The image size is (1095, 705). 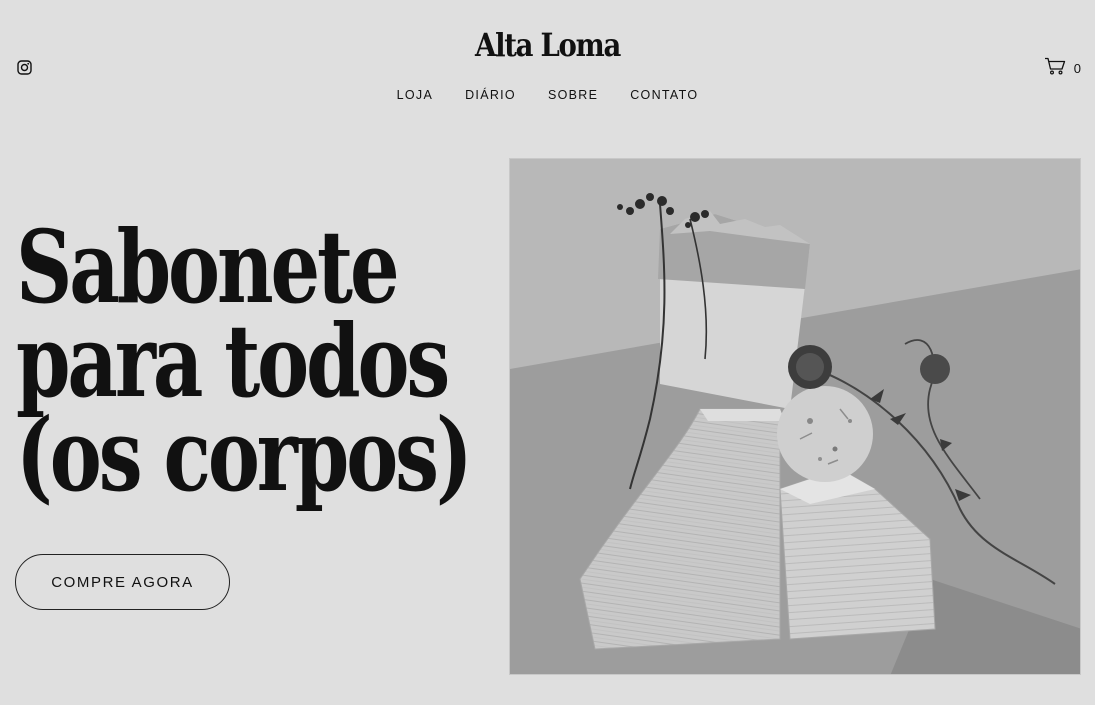 I want to click on headline-line: para todos, so click(x=233, y=361).